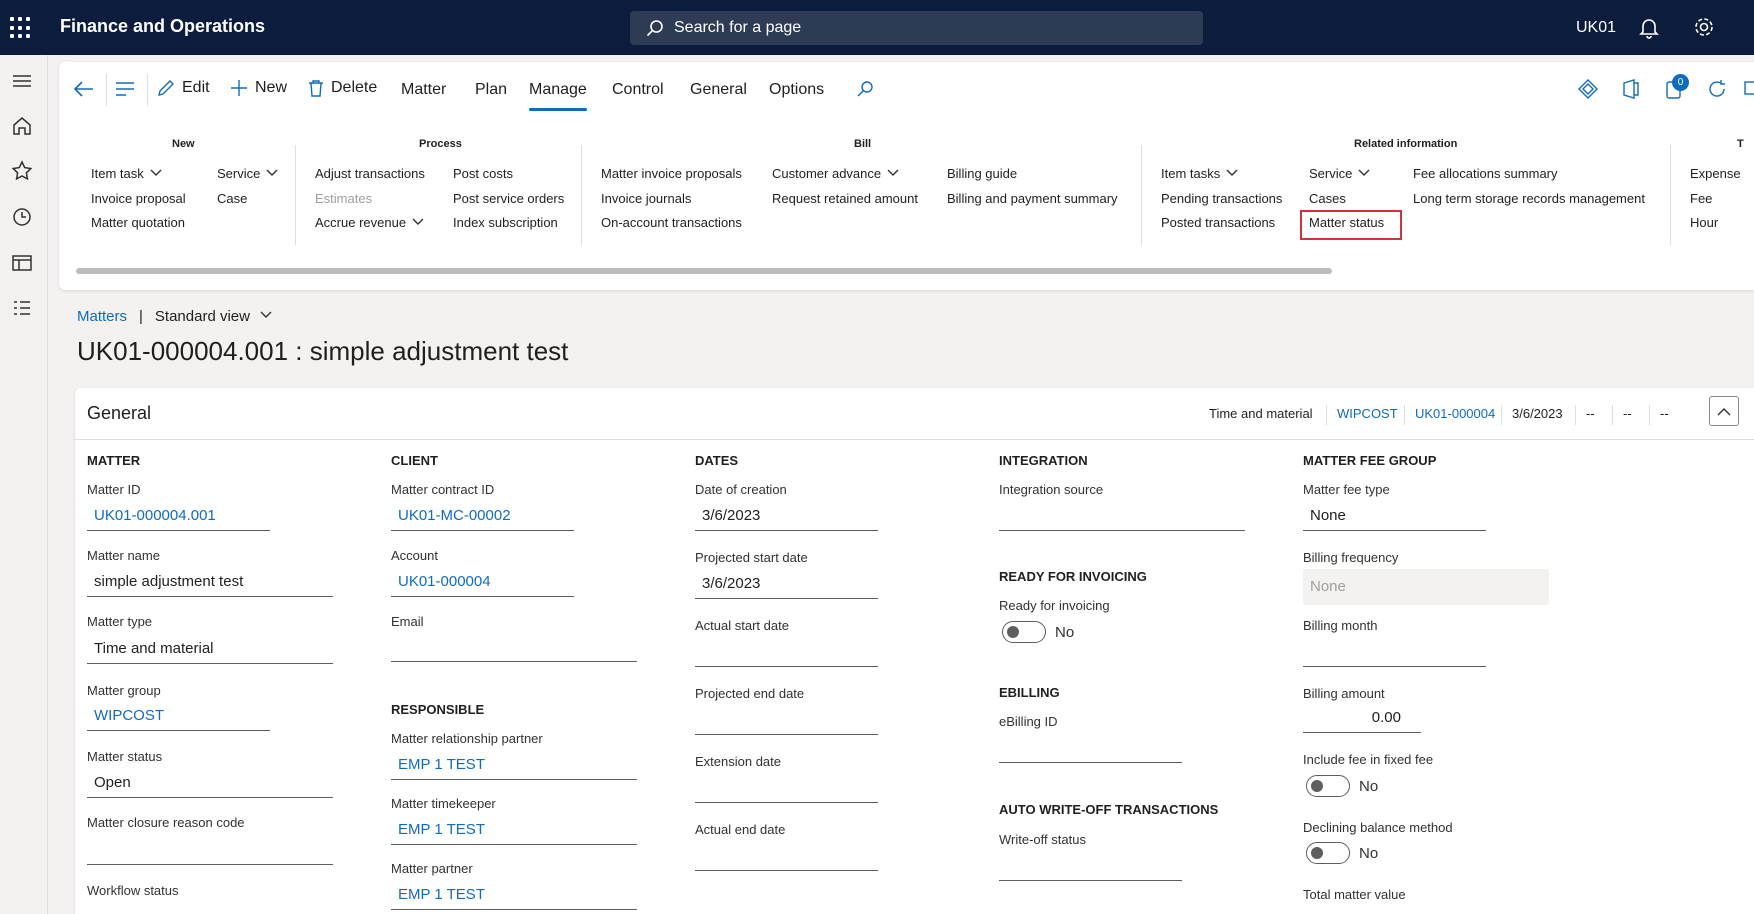 The width and height of the screenshot is (1754, 914). What do you see at coordinates (1362, 718) in the screenshot?
I see `billing-amount-field: 0.00` at bounding box center [1362, 718].